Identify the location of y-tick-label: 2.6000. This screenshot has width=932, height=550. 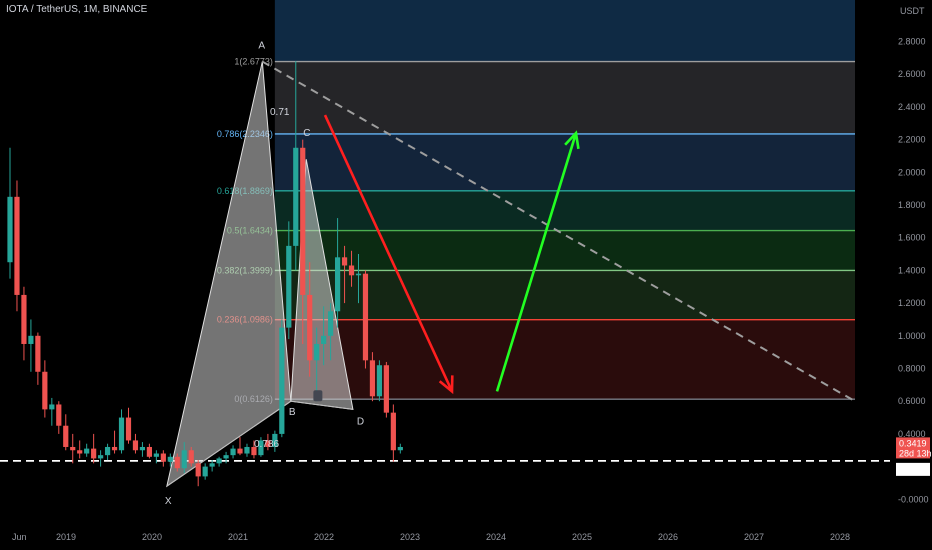
(912, 74).